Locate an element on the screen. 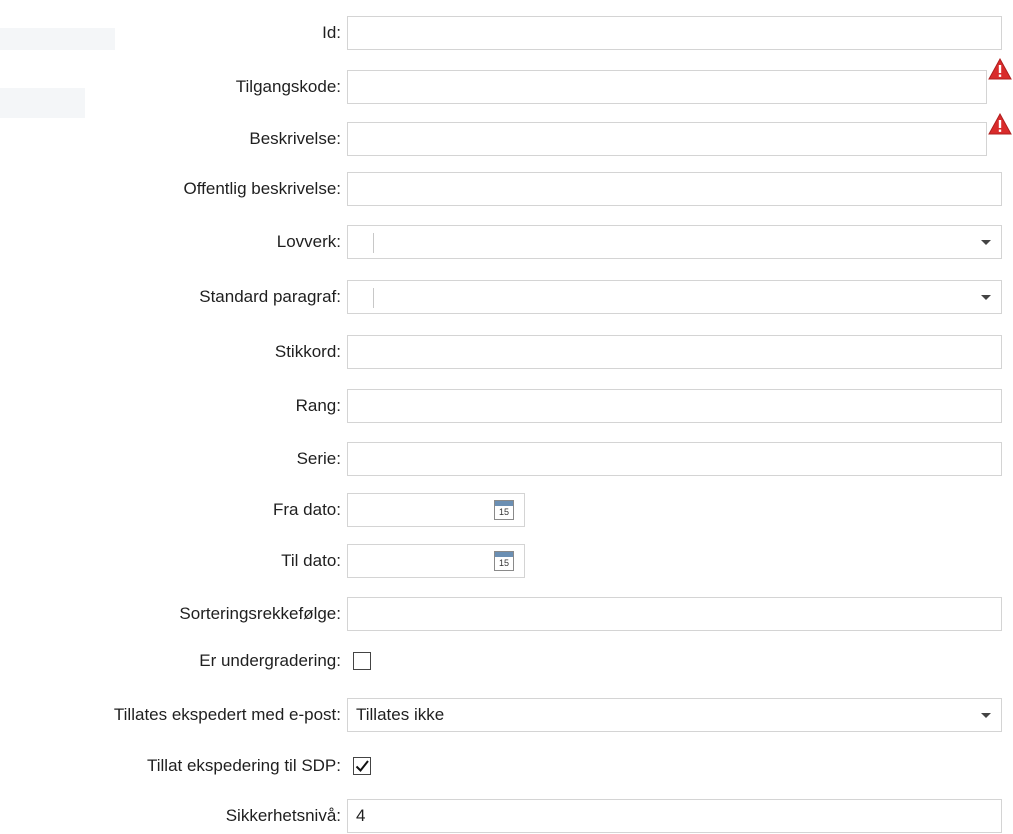 This screenshot has width=1013, height=834. id-input is located at coordinates (674, 33).